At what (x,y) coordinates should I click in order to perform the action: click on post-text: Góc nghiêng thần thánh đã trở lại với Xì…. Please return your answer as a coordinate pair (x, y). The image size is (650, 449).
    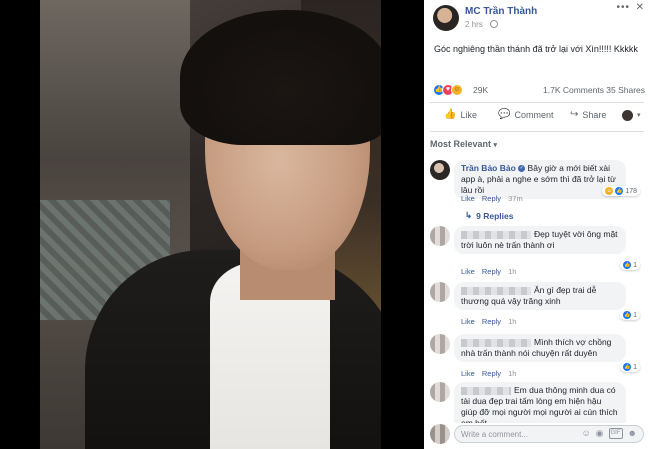
    Looking at the image, I should click on (536, 49).